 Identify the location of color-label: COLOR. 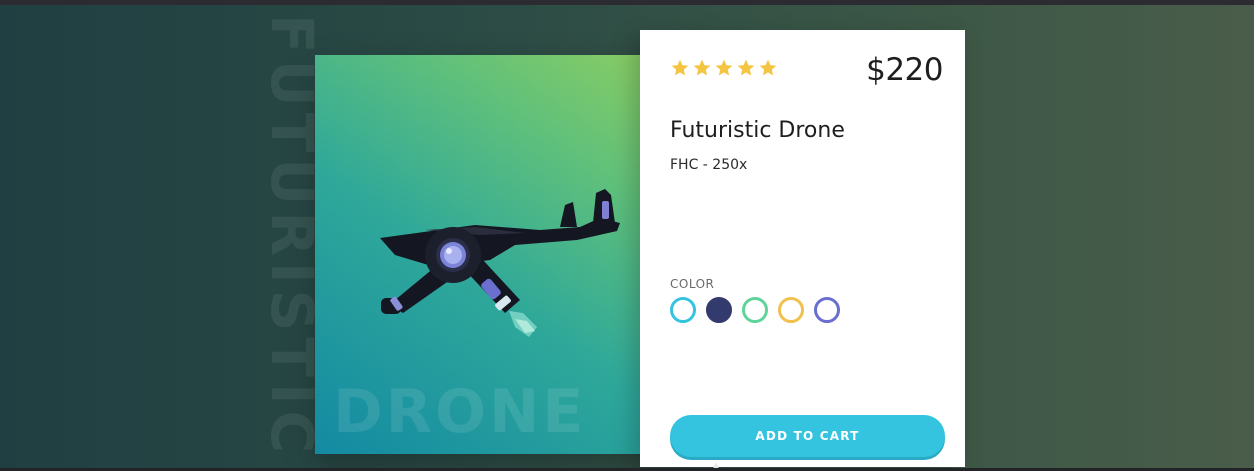
(692, 284).